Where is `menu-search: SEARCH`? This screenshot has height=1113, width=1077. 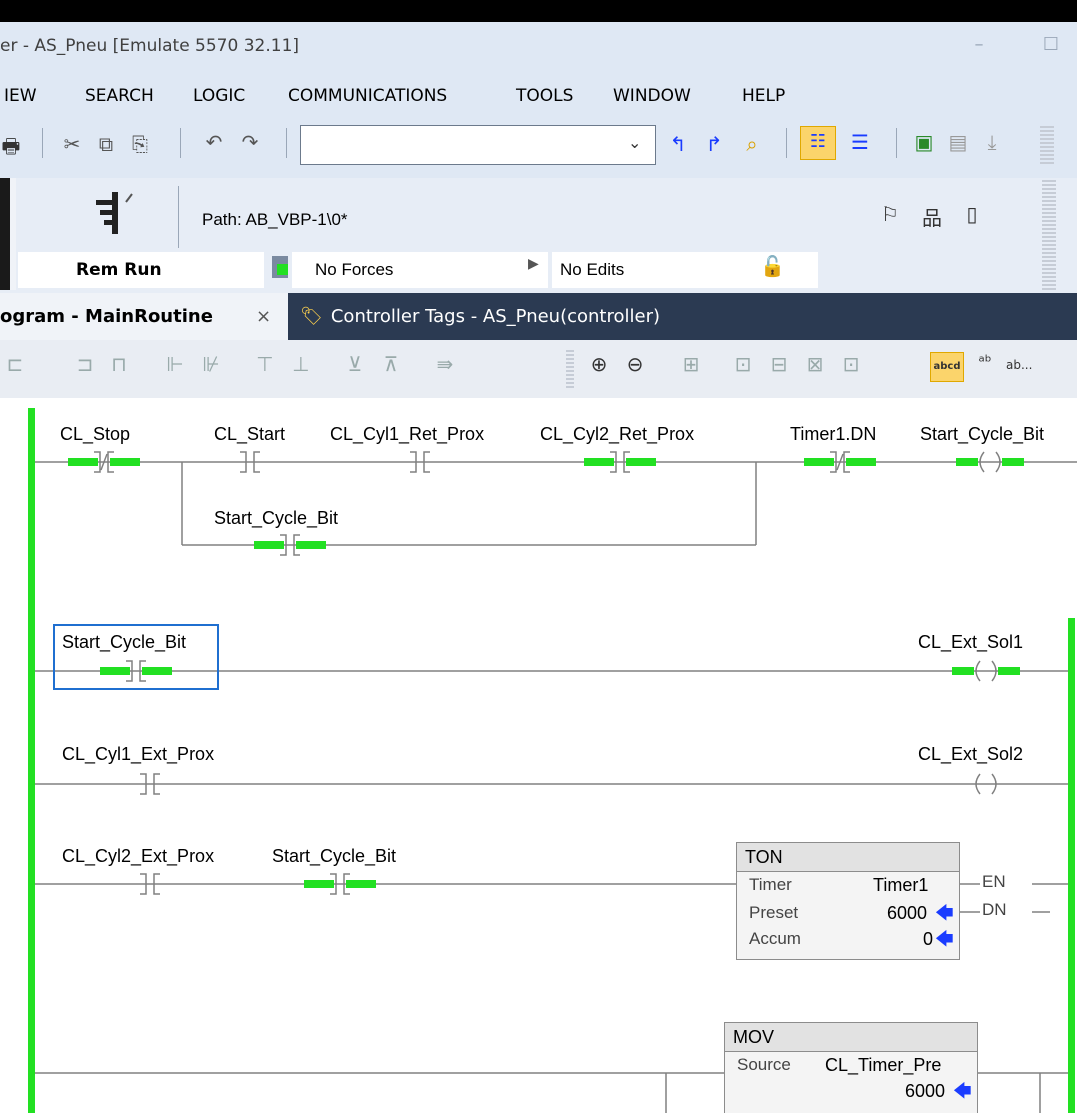 menu-search: SEARCH is located at coordinates (119, 96).